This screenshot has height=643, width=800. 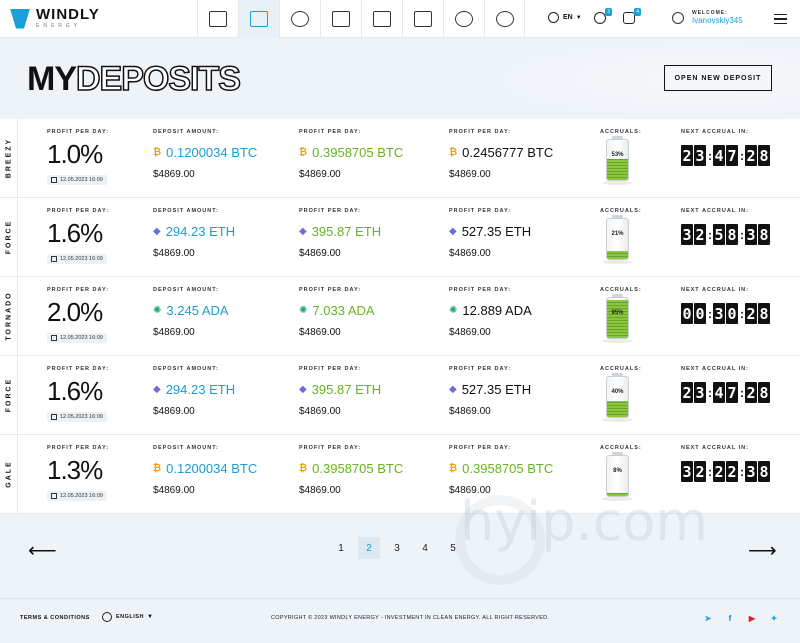 I want to click on profit-amount-2-value: 12.889 ADA, so click(x=497, y=310).